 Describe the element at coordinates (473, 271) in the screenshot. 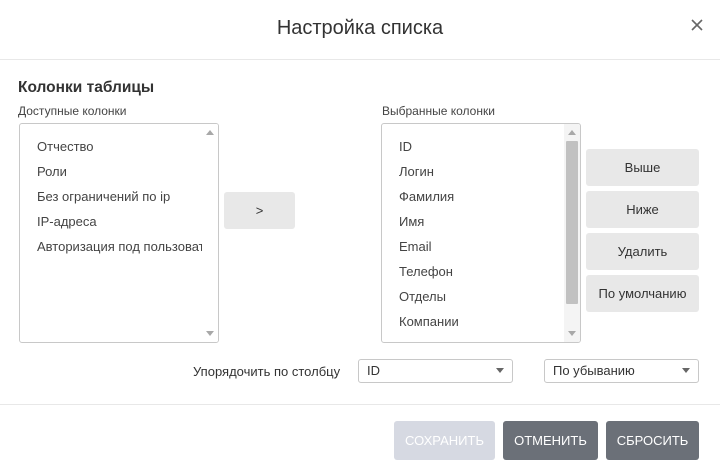

I see `selected-item: Телефон` at that location.